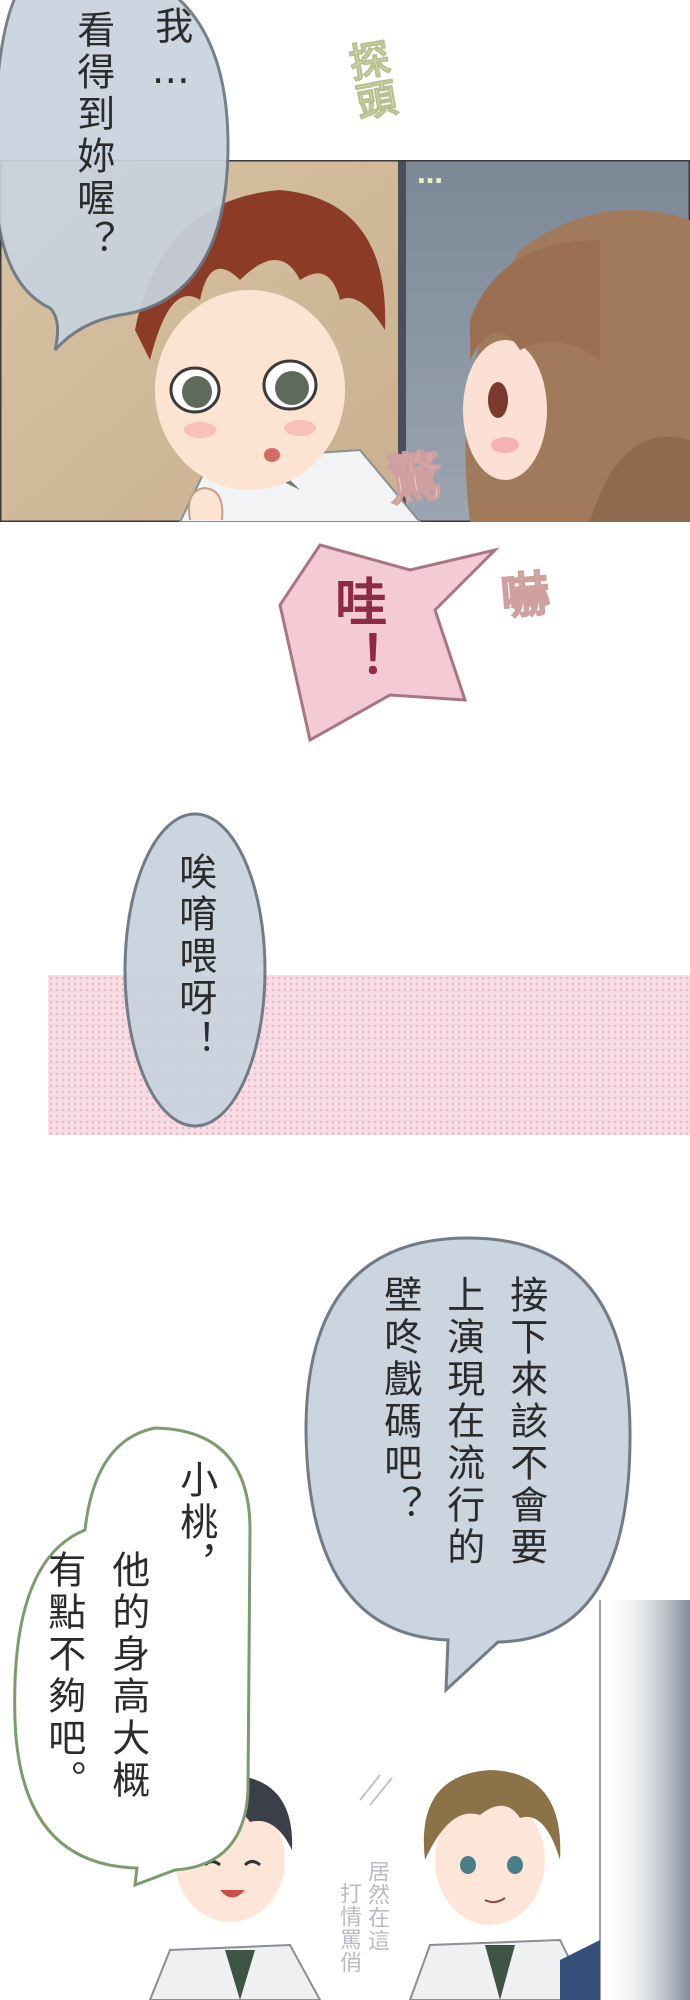 This screenshot has height=2000, width=690. I want to click on speech-bubble-boy: 我… 看得到妳喔？, so click(120, 180).